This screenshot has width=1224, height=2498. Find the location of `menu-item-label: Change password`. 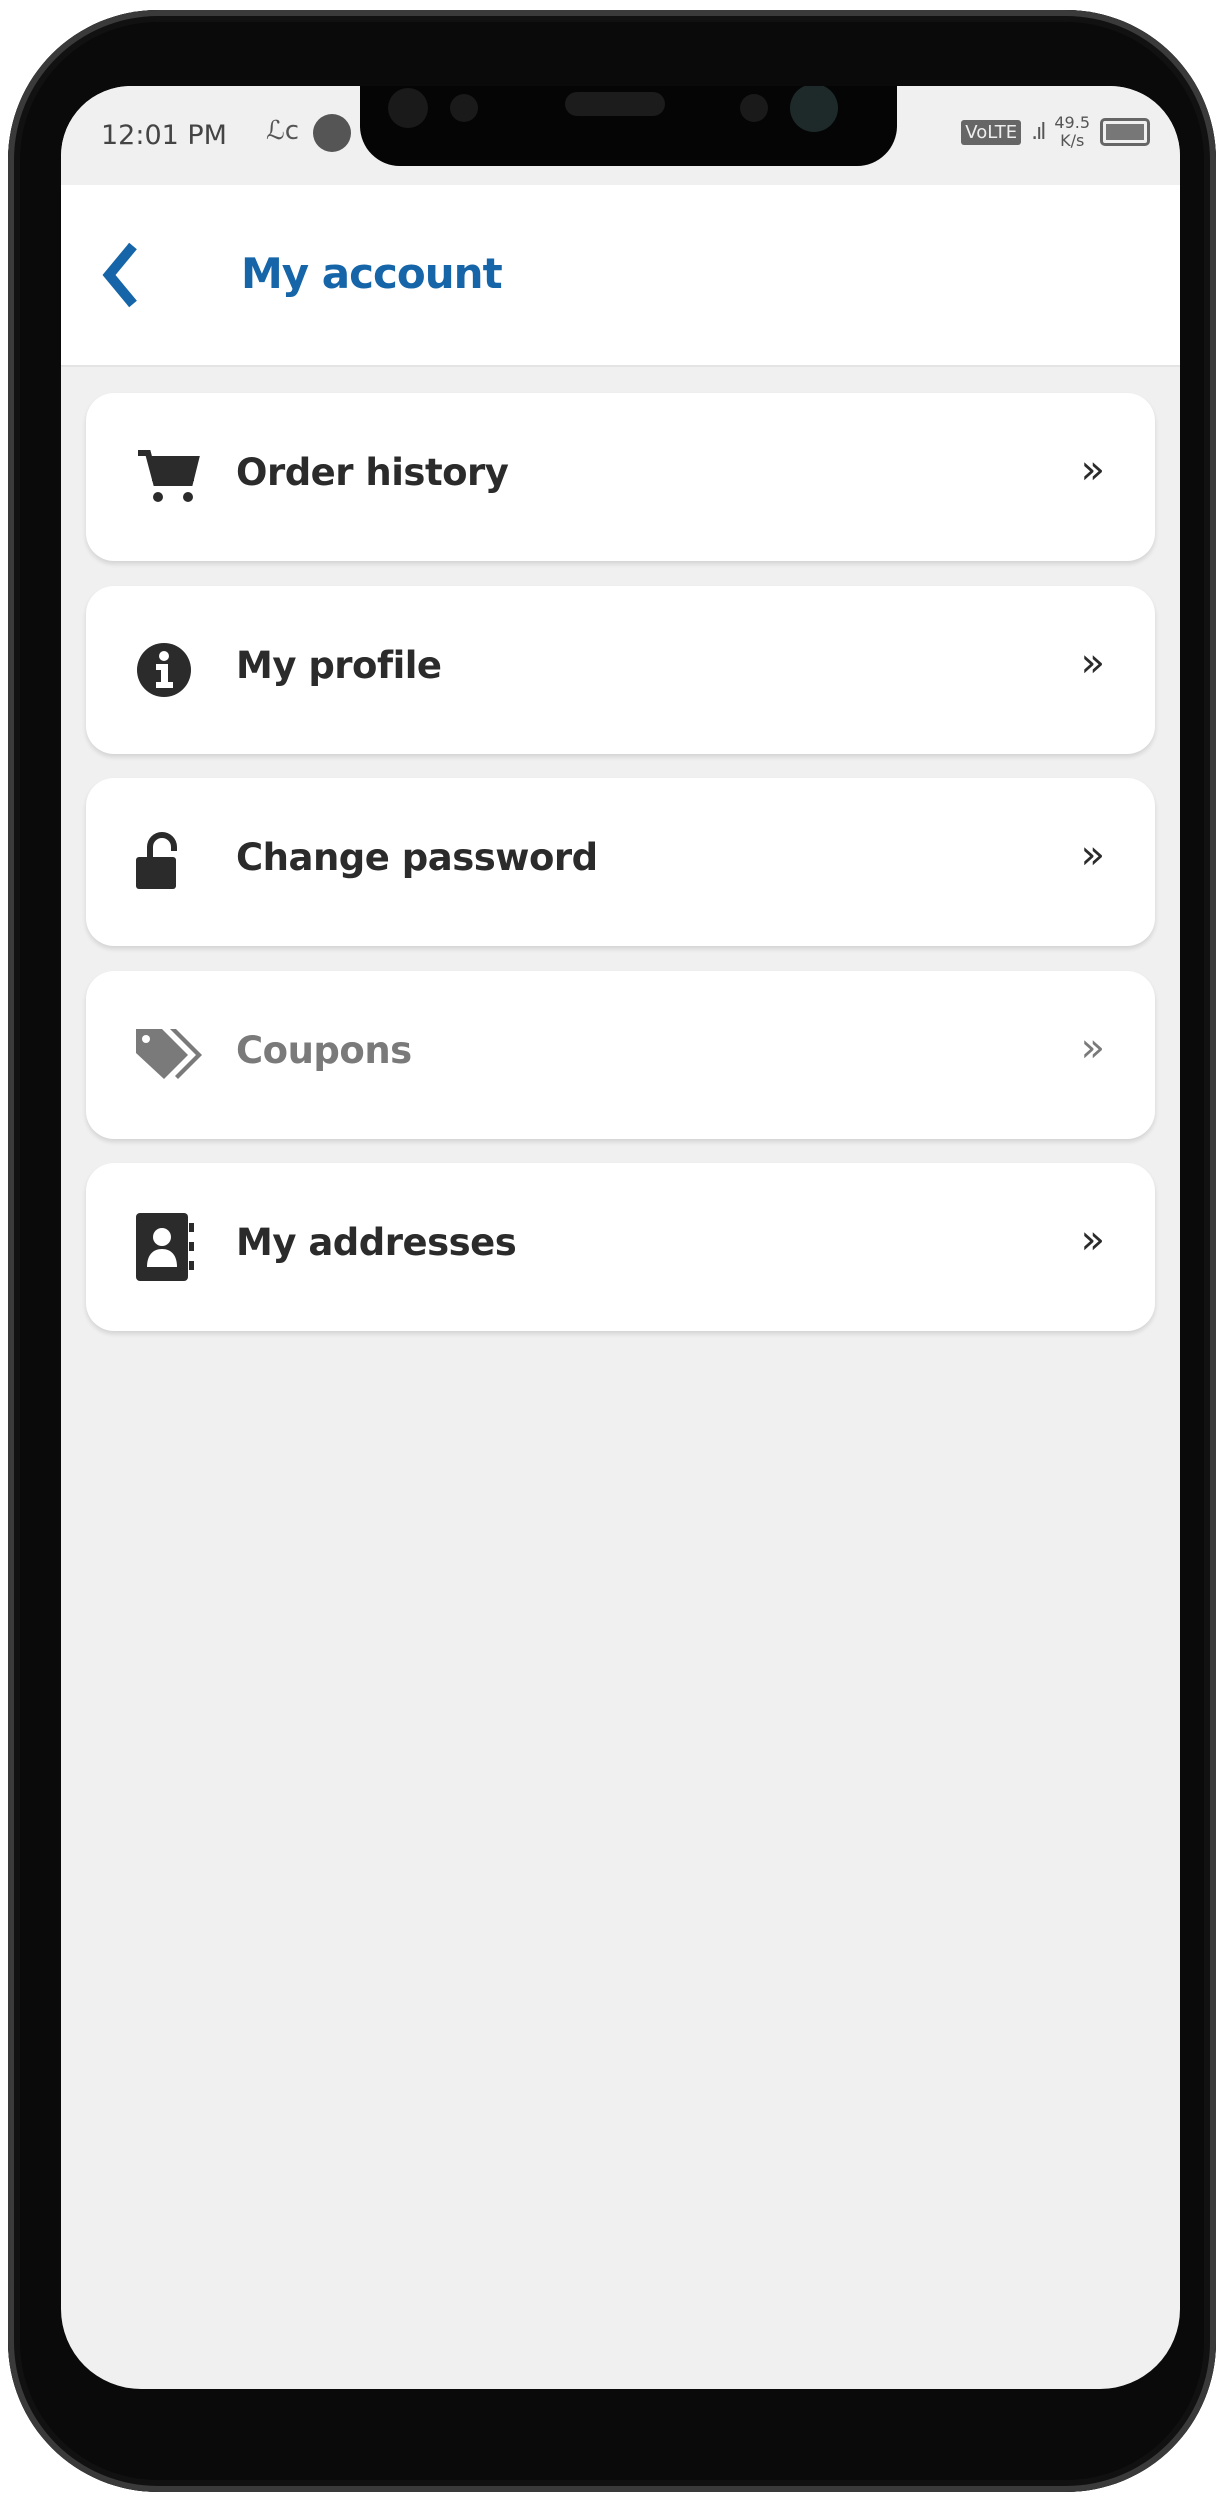

menu-item-label: Change password is located at coordinates (417, 857).